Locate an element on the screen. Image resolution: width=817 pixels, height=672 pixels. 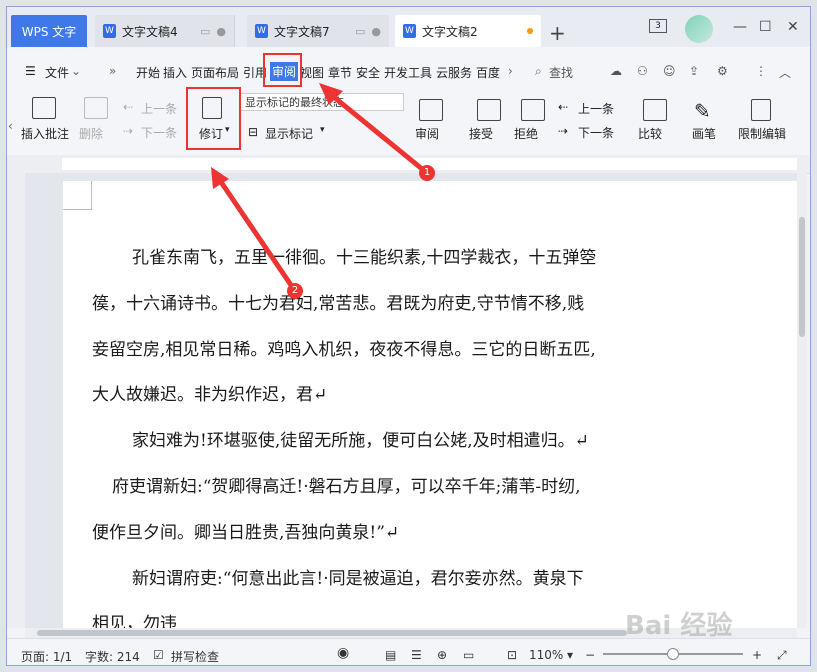
outline-view-icon: ☰ is located at coordinates (416, 655).